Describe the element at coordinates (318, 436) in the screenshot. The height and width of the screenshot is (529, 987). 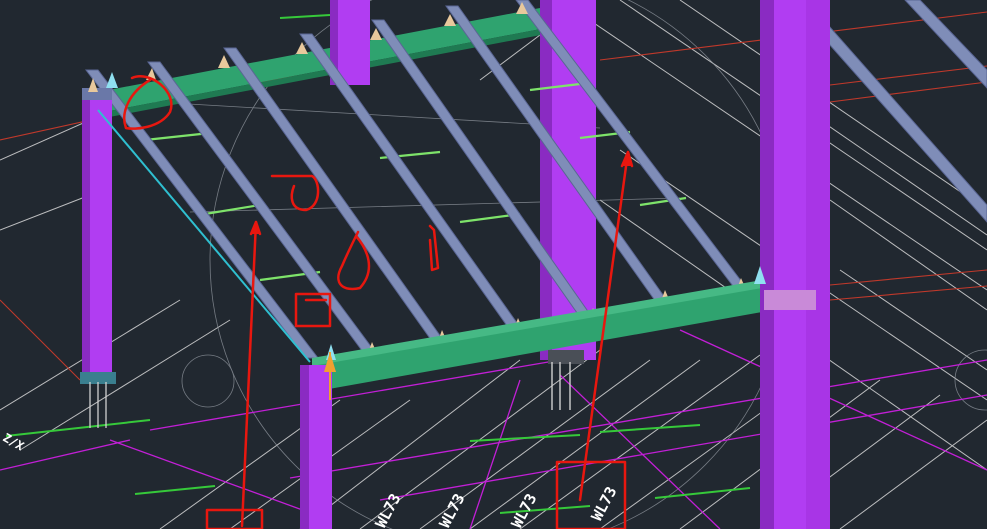
I see `front-left-column` at that location.